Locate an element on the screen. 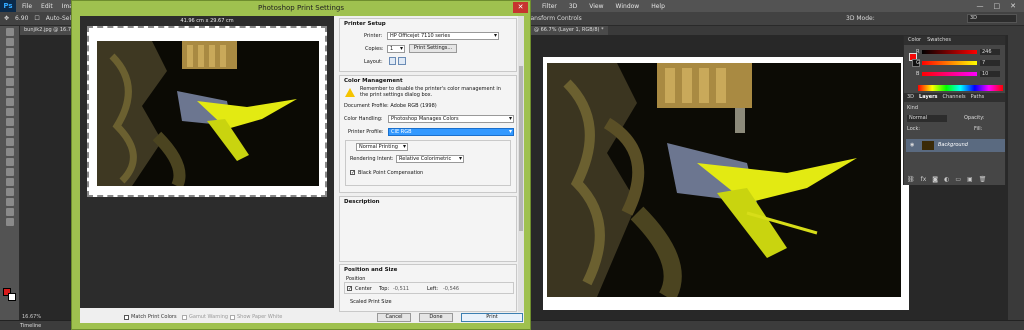 The image size is (1024, 330). done-button: Done is located at coordinates (436, 317).